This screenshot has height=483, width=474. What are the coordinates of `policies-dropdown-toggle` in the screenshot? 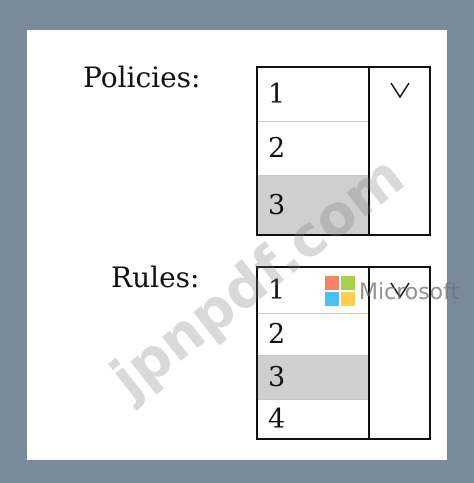 It's located at (399, 151).